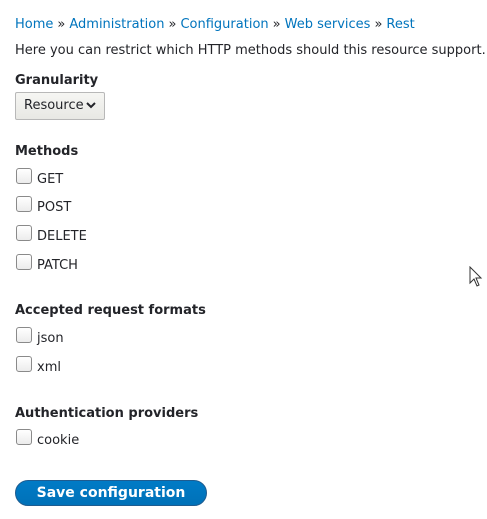  What do you see at coordinates (50, 339) in the screenshot?
I see `format-json-label: json` at bounding box center [50, 339].